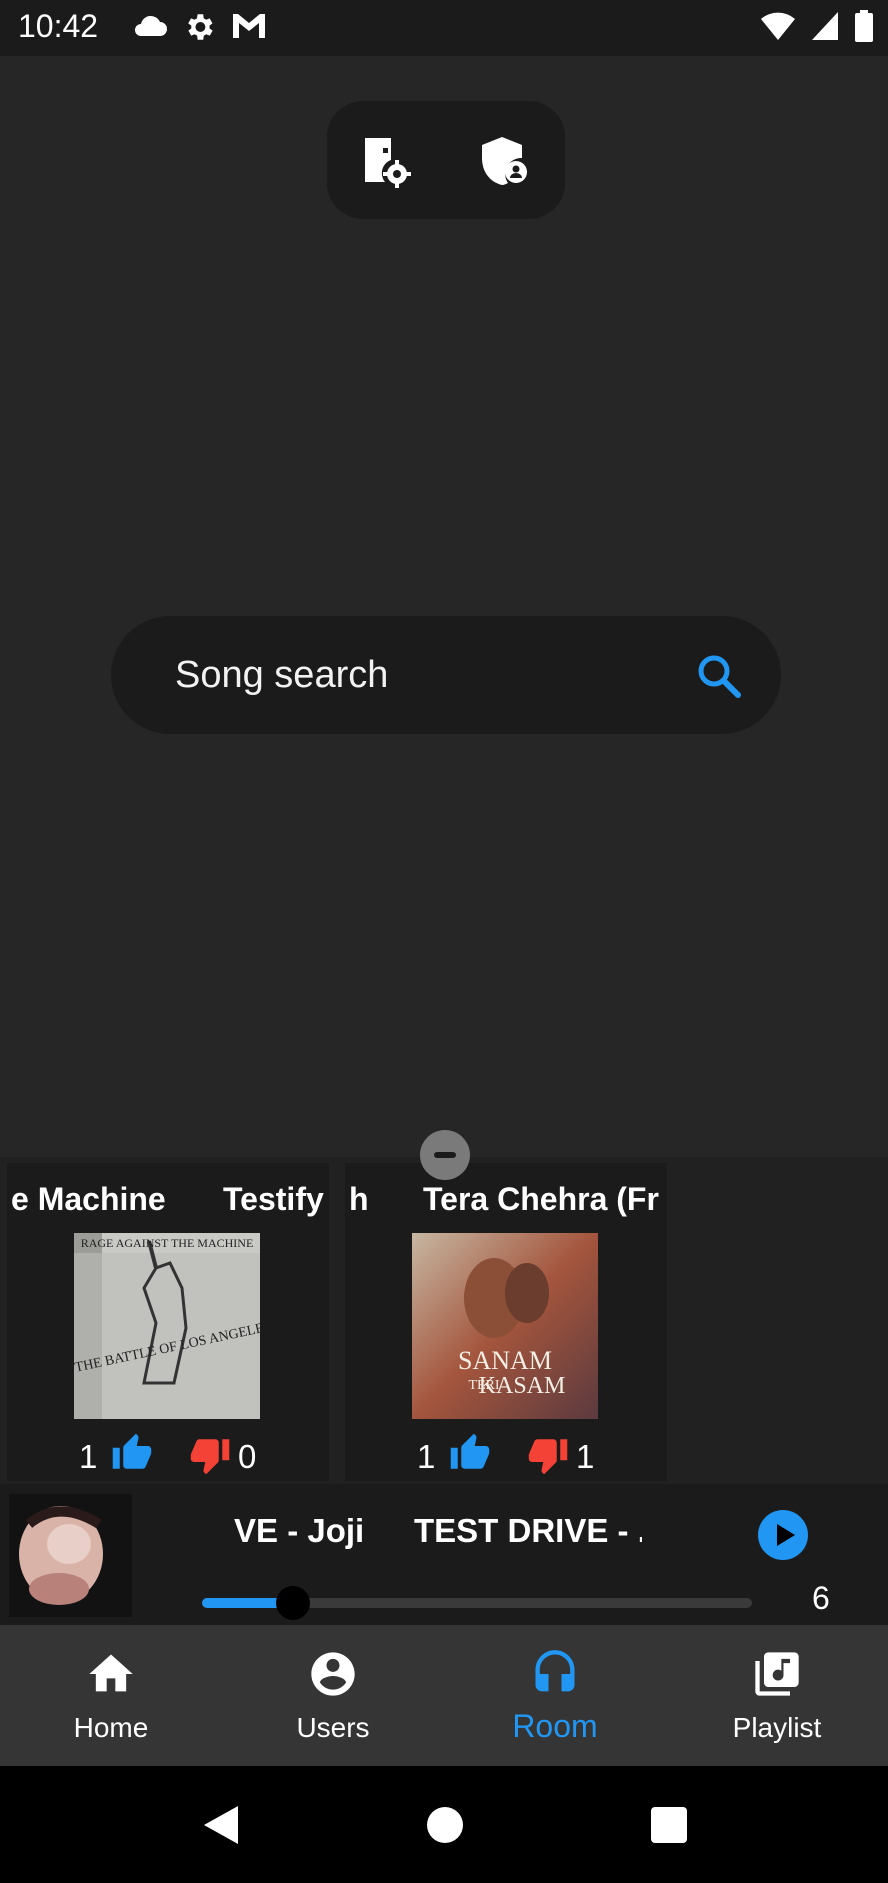 This screenshot has width=888, height=1883. Describe the element at coordinates (168, 1202) in the screenshot. I see `queue-card-title: e Machine Testify` at that location.